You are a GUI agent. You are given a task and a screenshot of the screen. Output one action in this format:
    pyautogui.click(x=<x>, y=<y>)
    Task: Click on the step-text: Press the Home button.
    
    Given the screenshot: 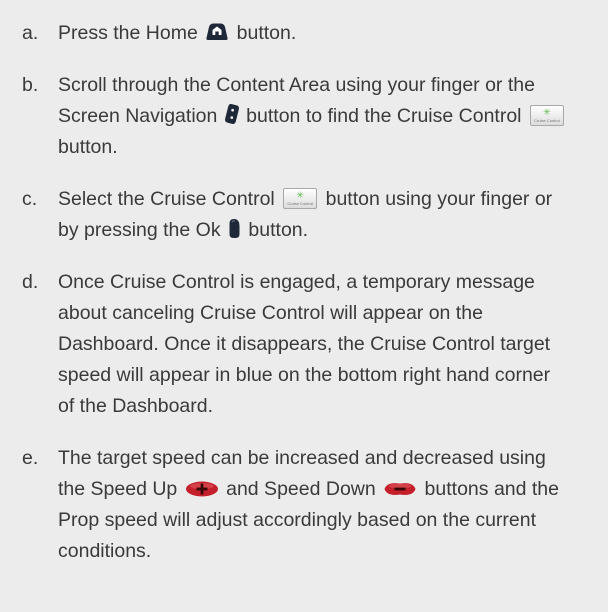 What is the action you would take?
    pyautogui.click(x=313, y=33)
    